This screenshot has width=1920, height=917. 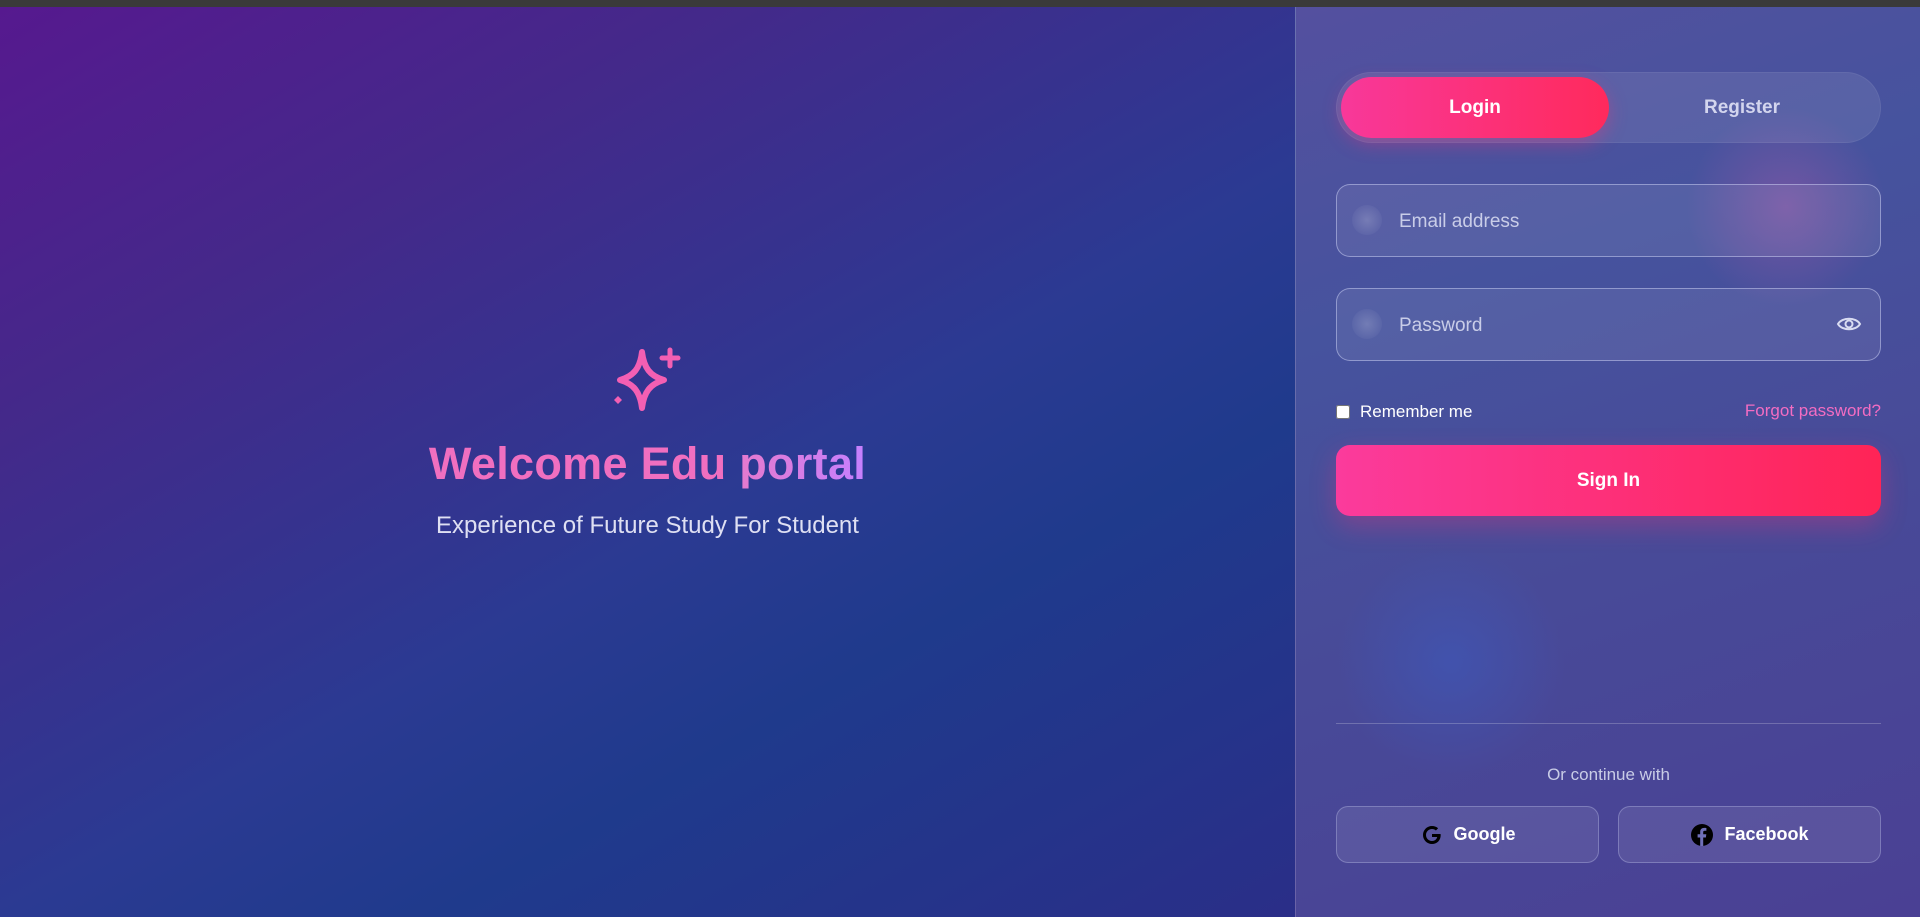 I want to click on google-button: Google, so click(x=1467, y=834).